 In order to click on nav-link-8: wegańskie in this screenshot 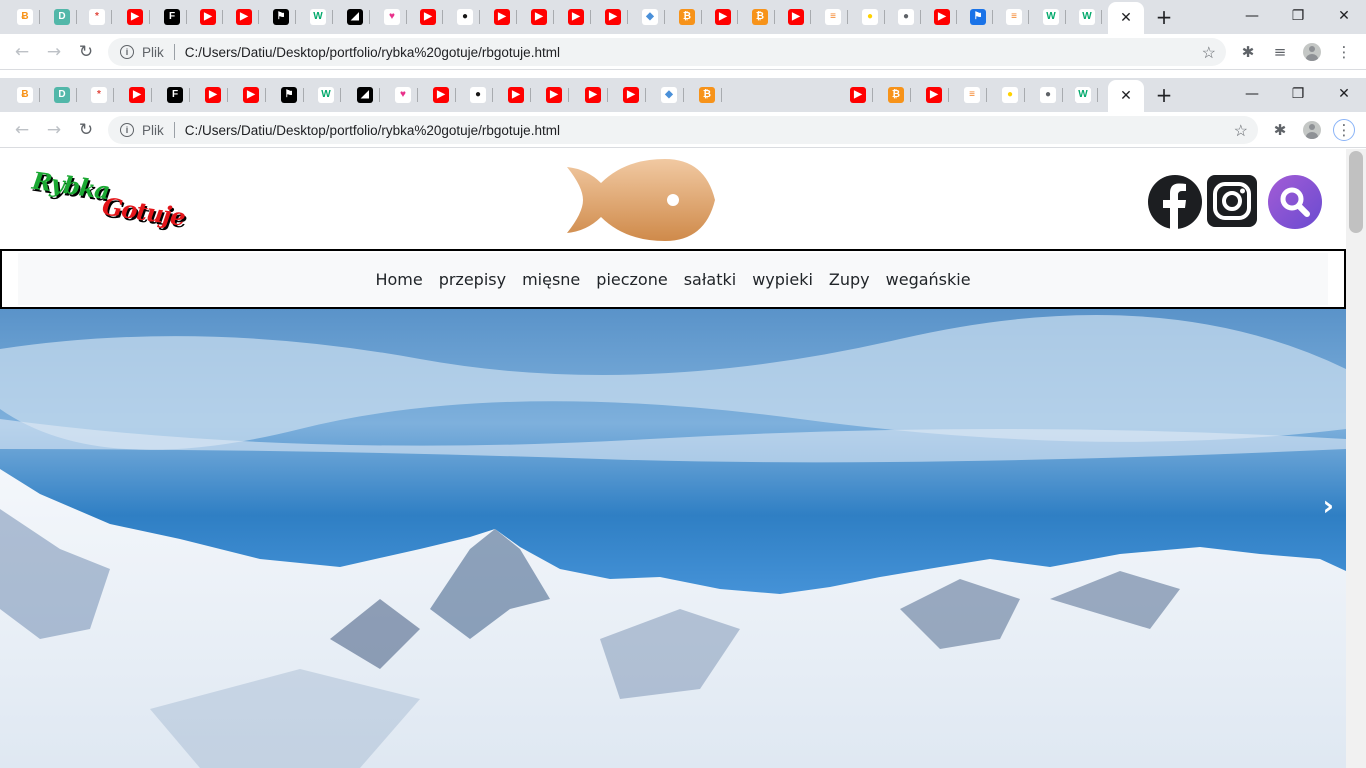, I will do `click(928, 279)`.